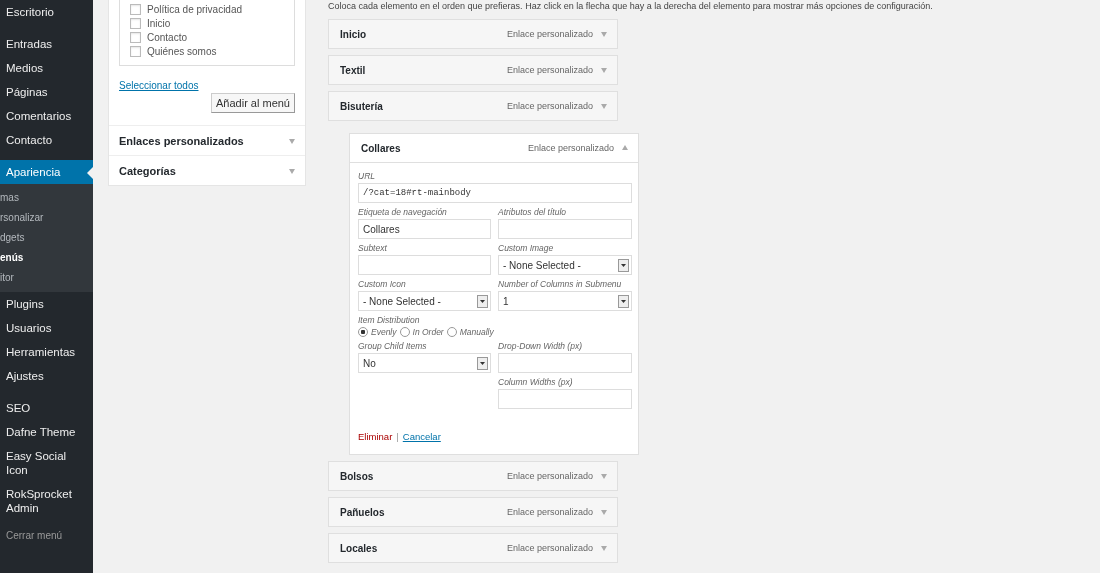 Image resolution: width=1100 pixels, height=573 pixels. What do you see at coordinates (526, 248) in the screenshot?
I see `field-label: Custom Image` at bounding box center [526, 248].